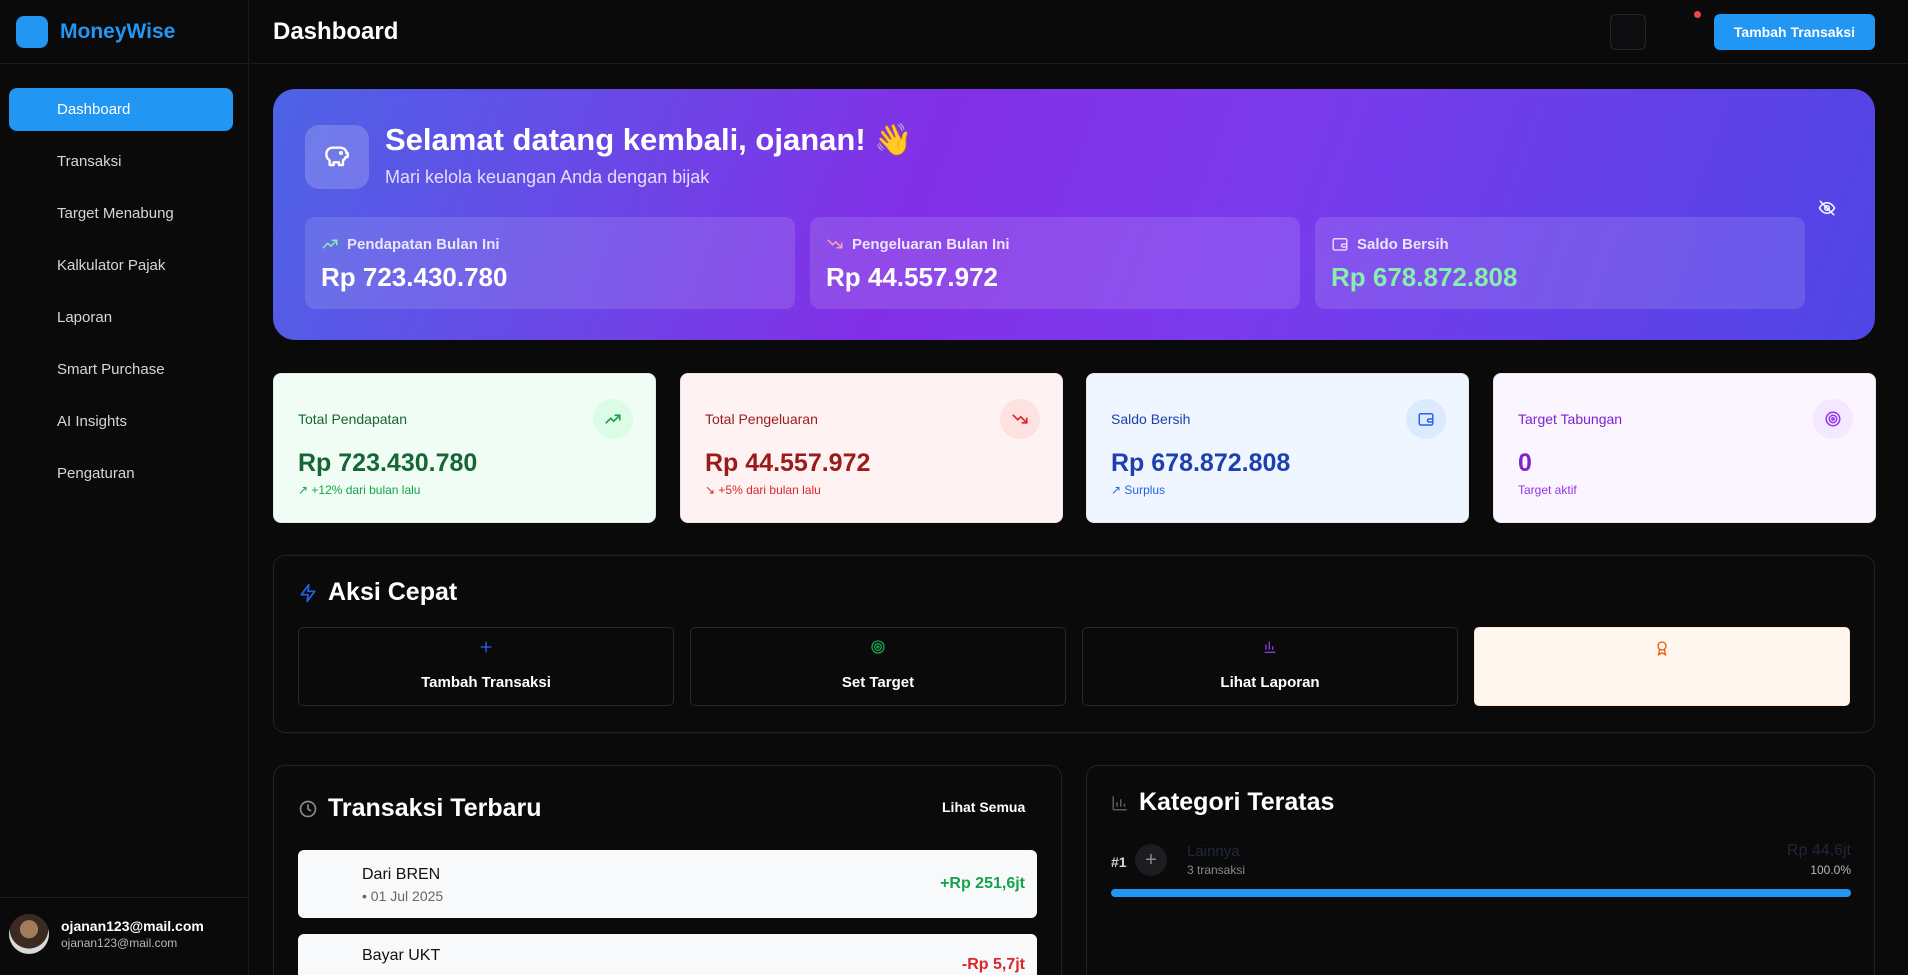 Image resolution: width=1908 pixels, height=975 pixels. What do you see at coordinates (912, 277) in the screenshot?
I see `hero-stat-value: Rp 44.557.972` at bounding box center [912, 277].